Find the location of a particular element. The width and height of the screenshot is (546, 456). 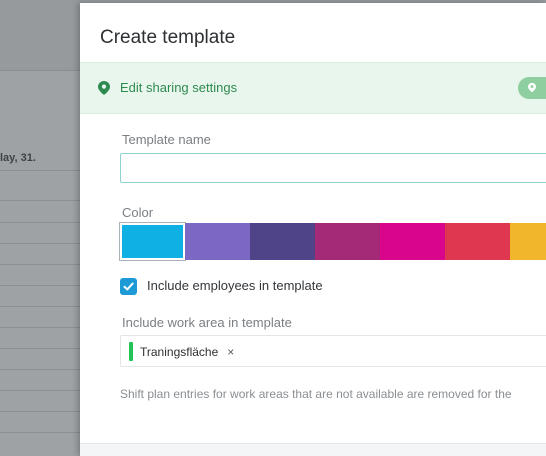

dialog-footer is located at coordinates (313, 449).